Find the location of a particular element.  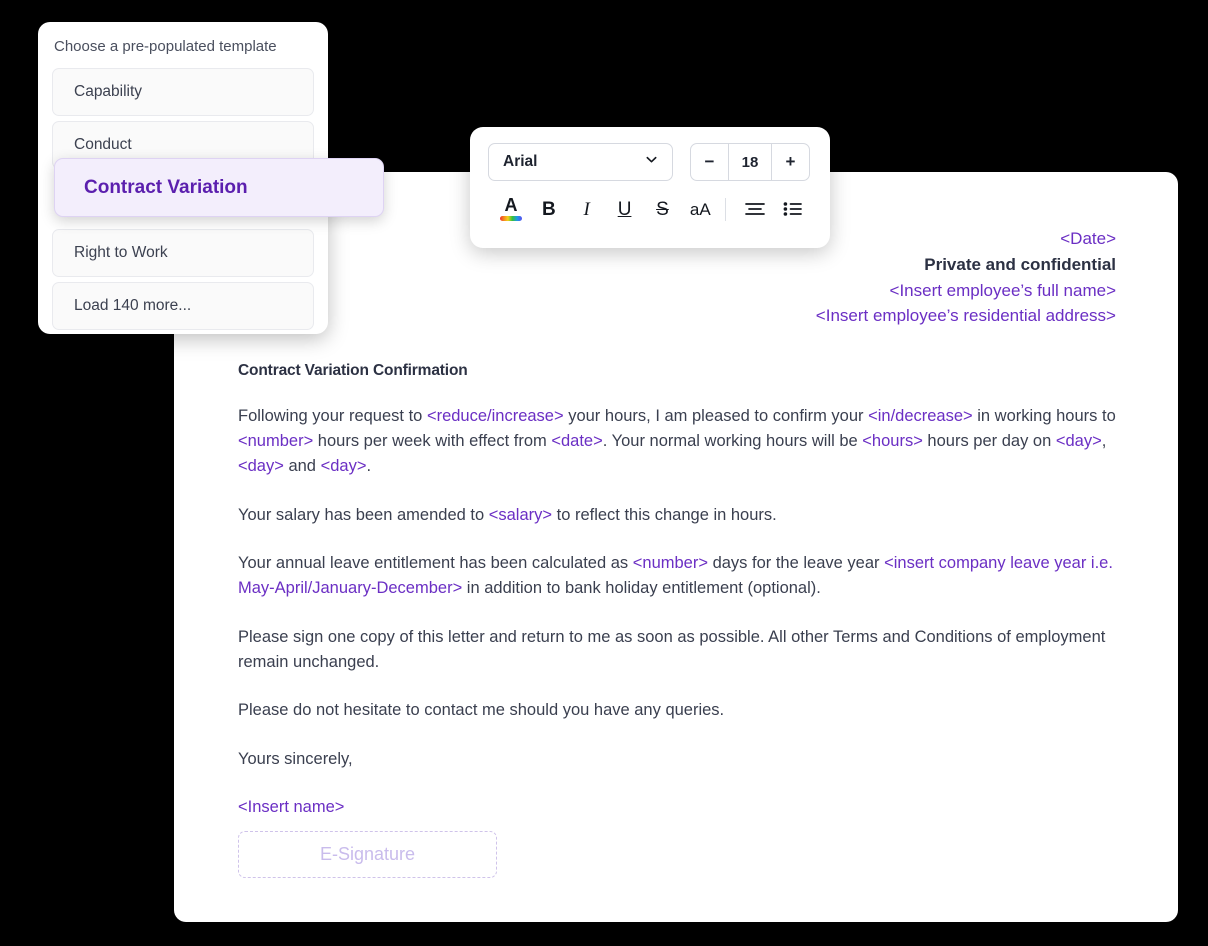

underline-icon: U is located at coordinates (625, 209).